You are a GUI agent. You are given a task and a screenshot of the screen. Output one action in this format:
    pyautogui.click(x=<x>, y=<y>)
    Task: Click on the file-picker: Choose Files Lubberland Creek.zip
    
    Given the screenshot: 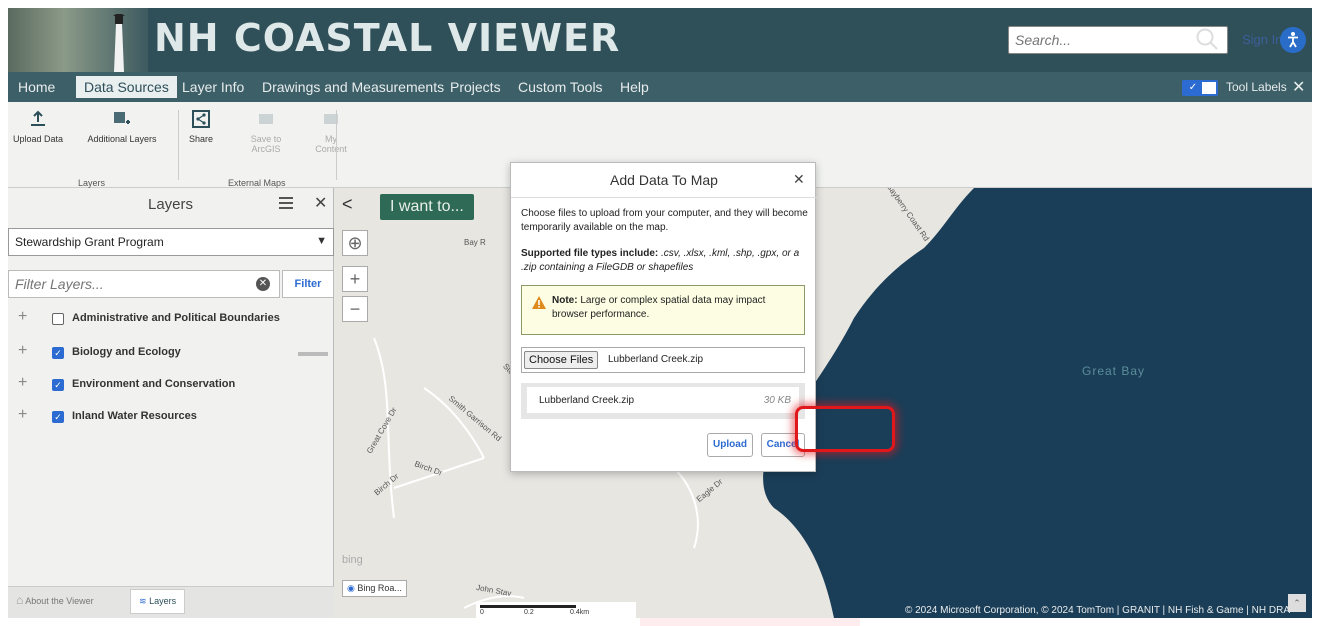 What is the action you would take?
    pyautogui.click(x=663, y=360)
    